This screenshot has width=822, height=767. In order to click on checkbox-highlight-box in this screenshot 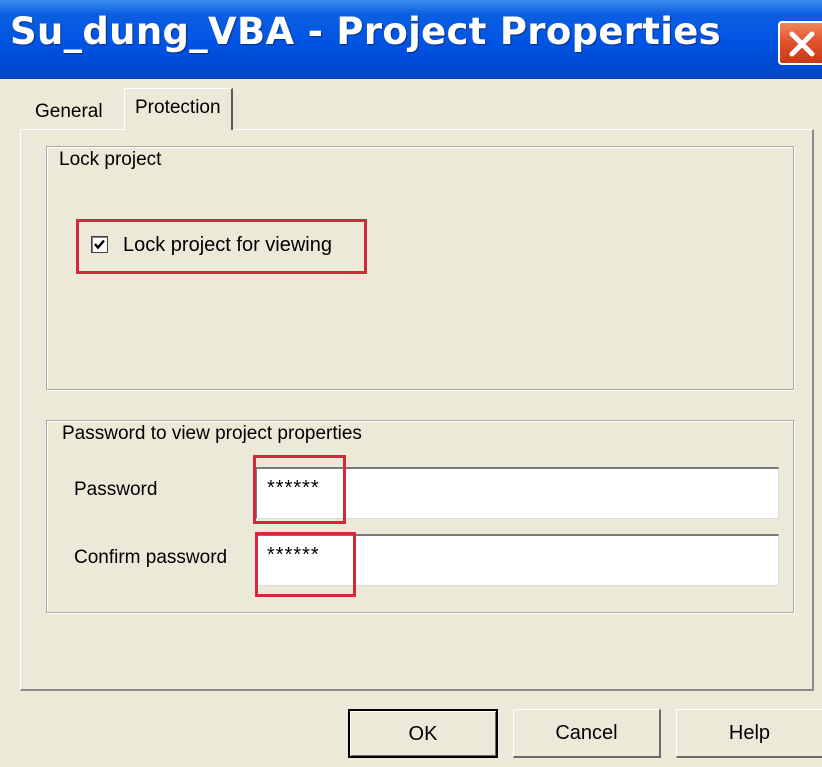, I will do `click(221, 246)`.